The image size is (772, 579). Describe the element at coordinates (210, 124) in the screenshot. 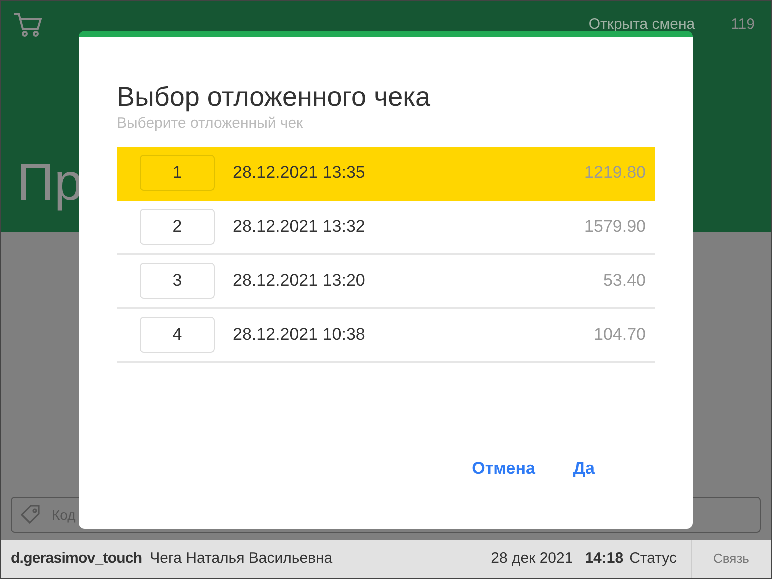

I see `dialog-subtitle: Выберите отложенный чек` at that location.